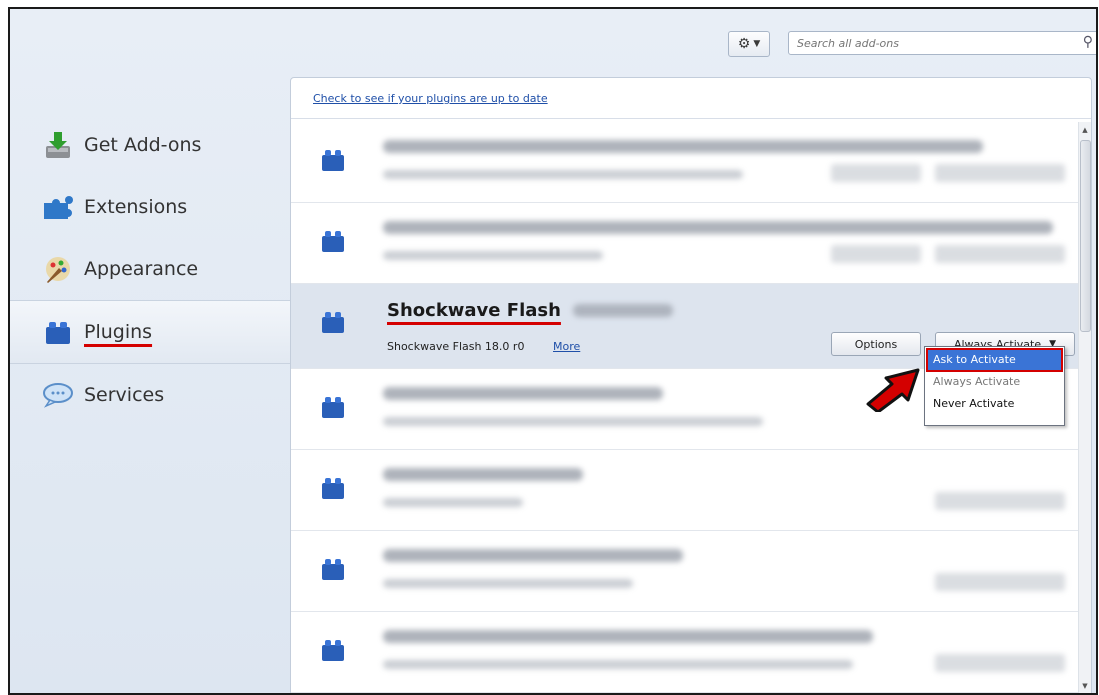  I want to click on blurred-plugin-version, so click(623, 310).